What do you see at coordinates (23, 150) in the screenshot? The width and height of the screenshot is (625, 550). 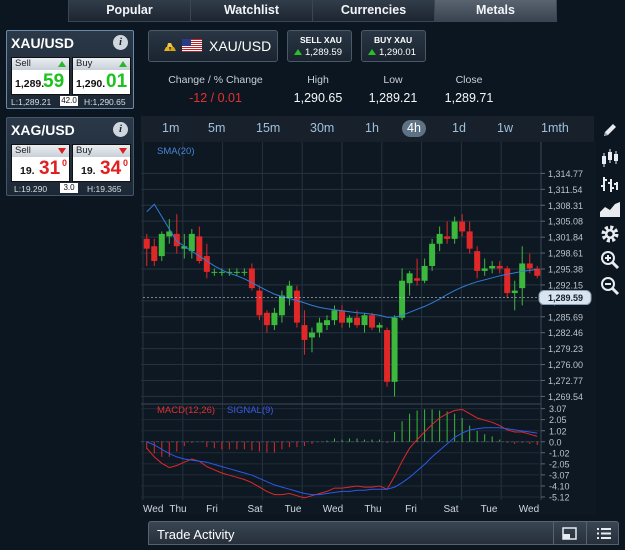 I see `sell-label: Sell` at bounding box center [23, 150].